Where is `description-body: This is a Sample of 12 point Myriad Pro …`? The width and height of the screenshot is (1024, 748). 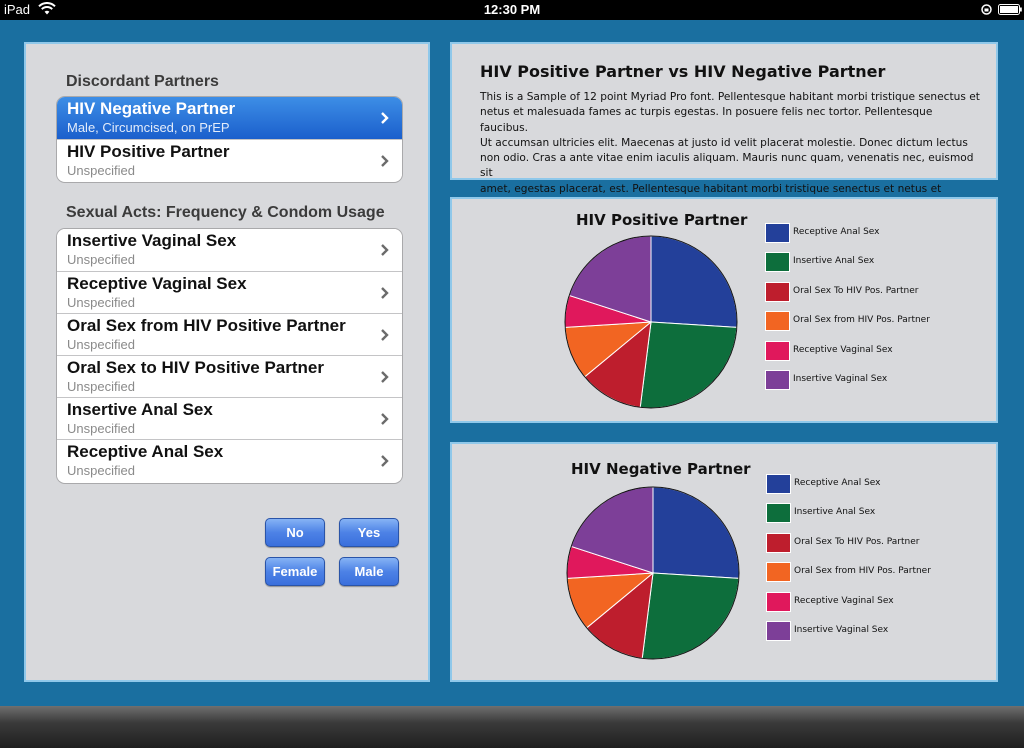
description-body: This is a Sample of 12 point Myriad Pro … is located at coordinates (730, 151).